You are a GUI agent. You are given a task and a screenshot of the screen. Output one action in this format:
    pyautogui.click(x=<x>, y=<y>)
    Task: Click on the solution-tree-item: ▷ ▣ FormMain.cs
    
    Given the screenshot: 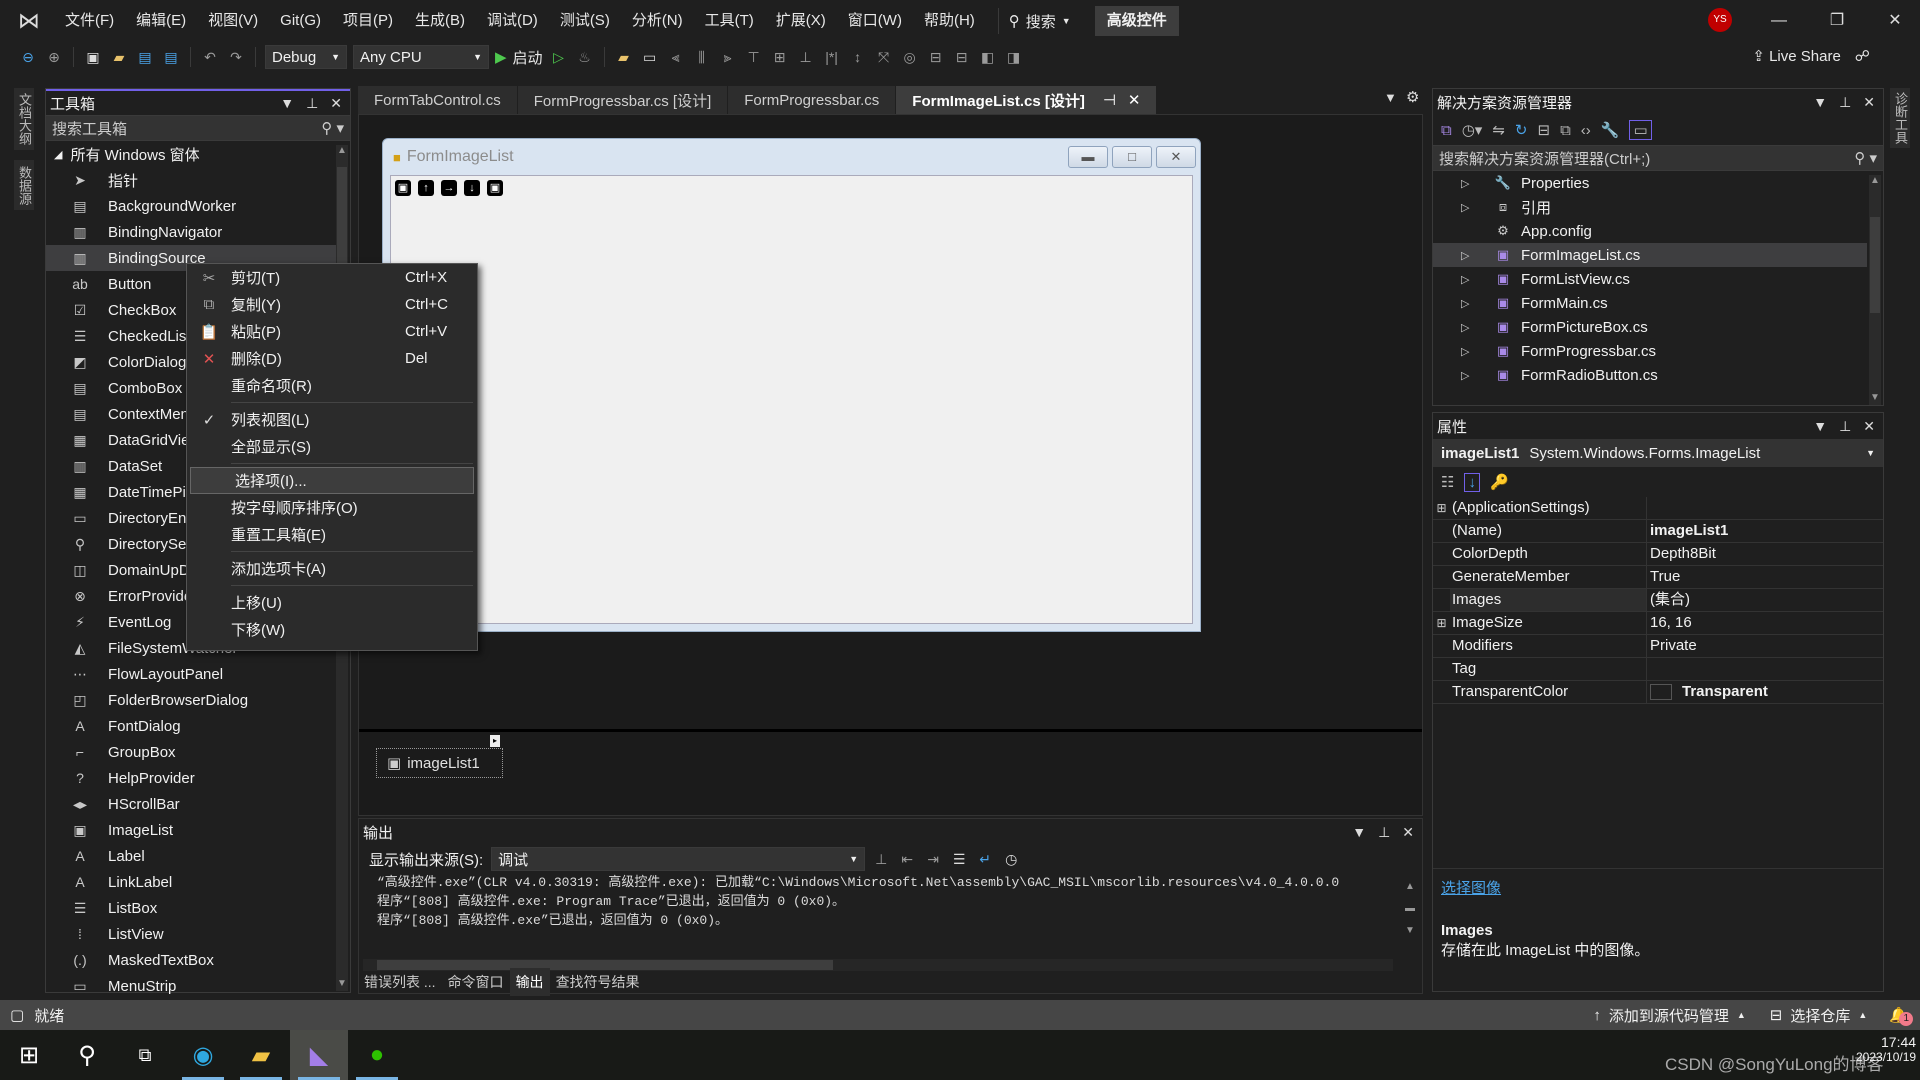 What is the action you would take?
    pyautogui.click(x=1650, y=303)
    